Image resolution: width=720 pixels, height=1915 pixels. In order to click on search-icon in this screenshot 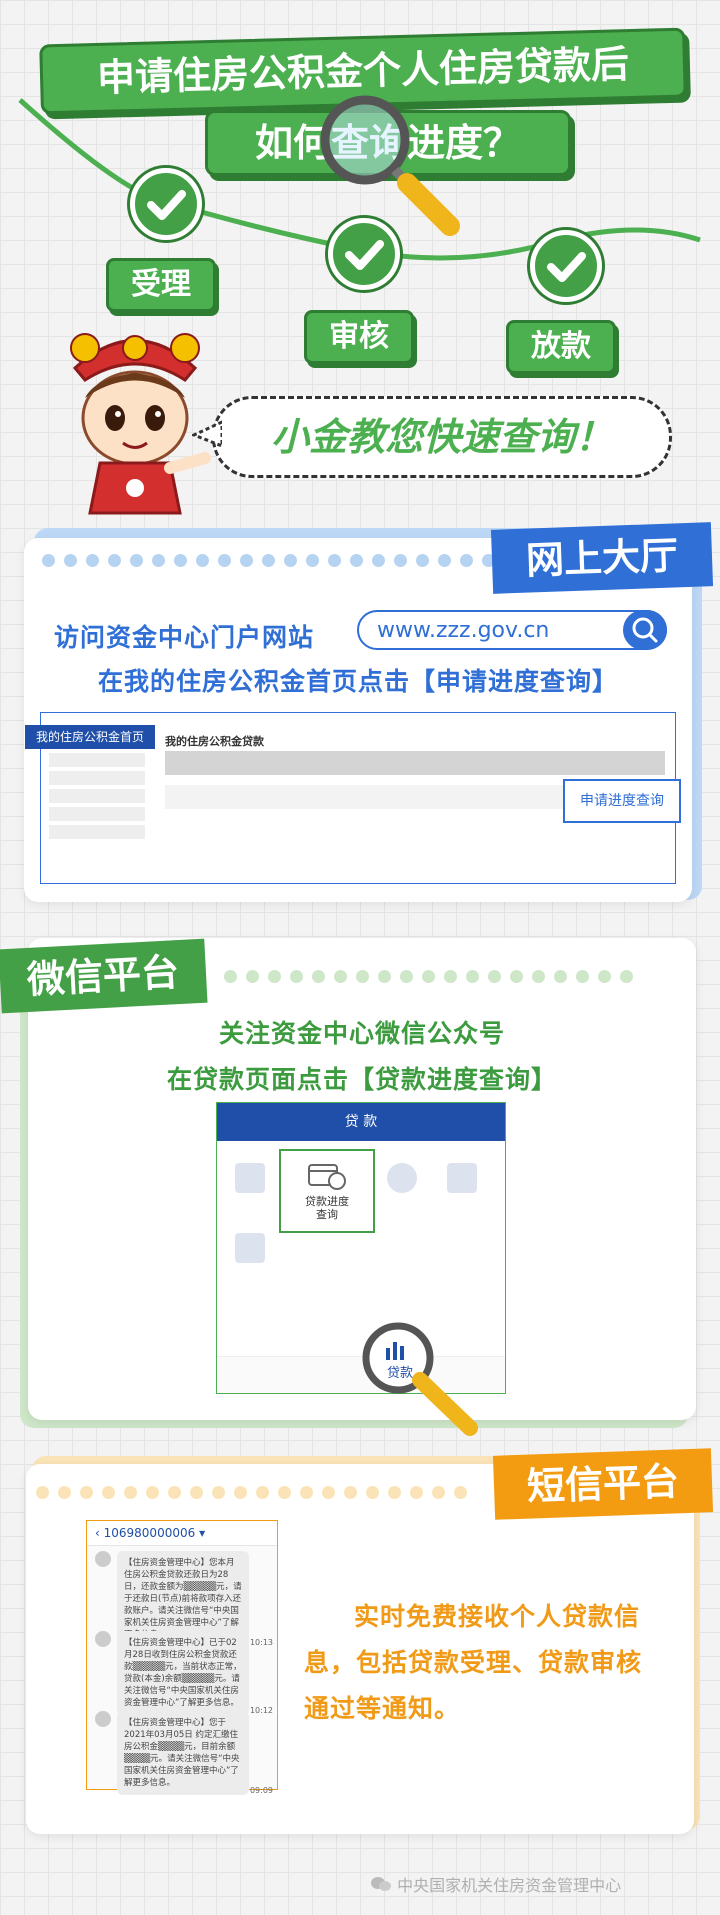, I will do `click(645, 630)`.